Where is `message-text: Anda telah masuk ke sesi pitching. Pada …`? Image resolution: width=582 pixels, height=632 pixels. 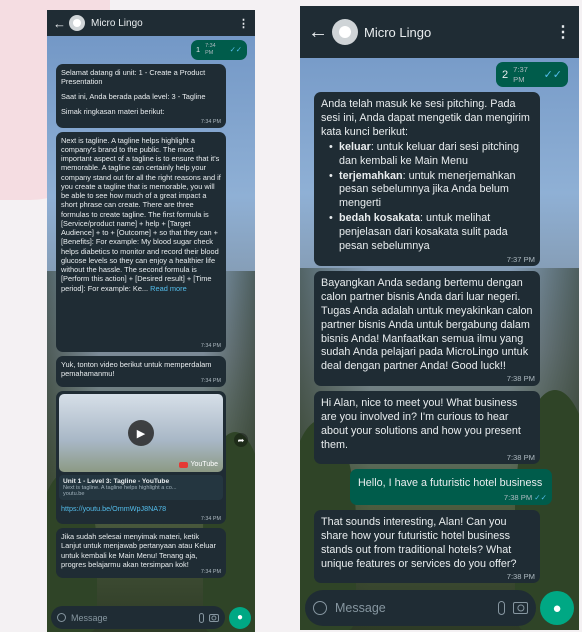
message-text: Anda telah masuk ke sesi pitching. Pada … is located at coordinates (425, 118).